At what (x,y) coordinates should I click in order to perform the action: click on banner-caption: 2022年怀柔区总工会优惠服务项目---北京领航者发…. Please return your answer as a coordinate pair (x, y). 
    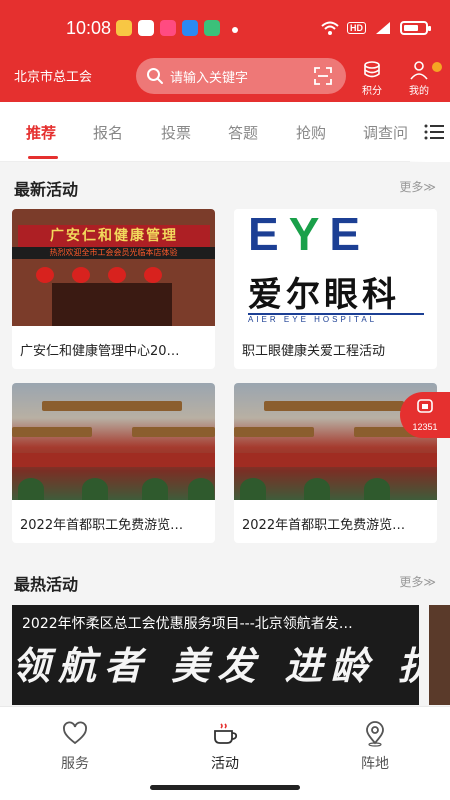
    Looking at the image, I should click on (187, 624).